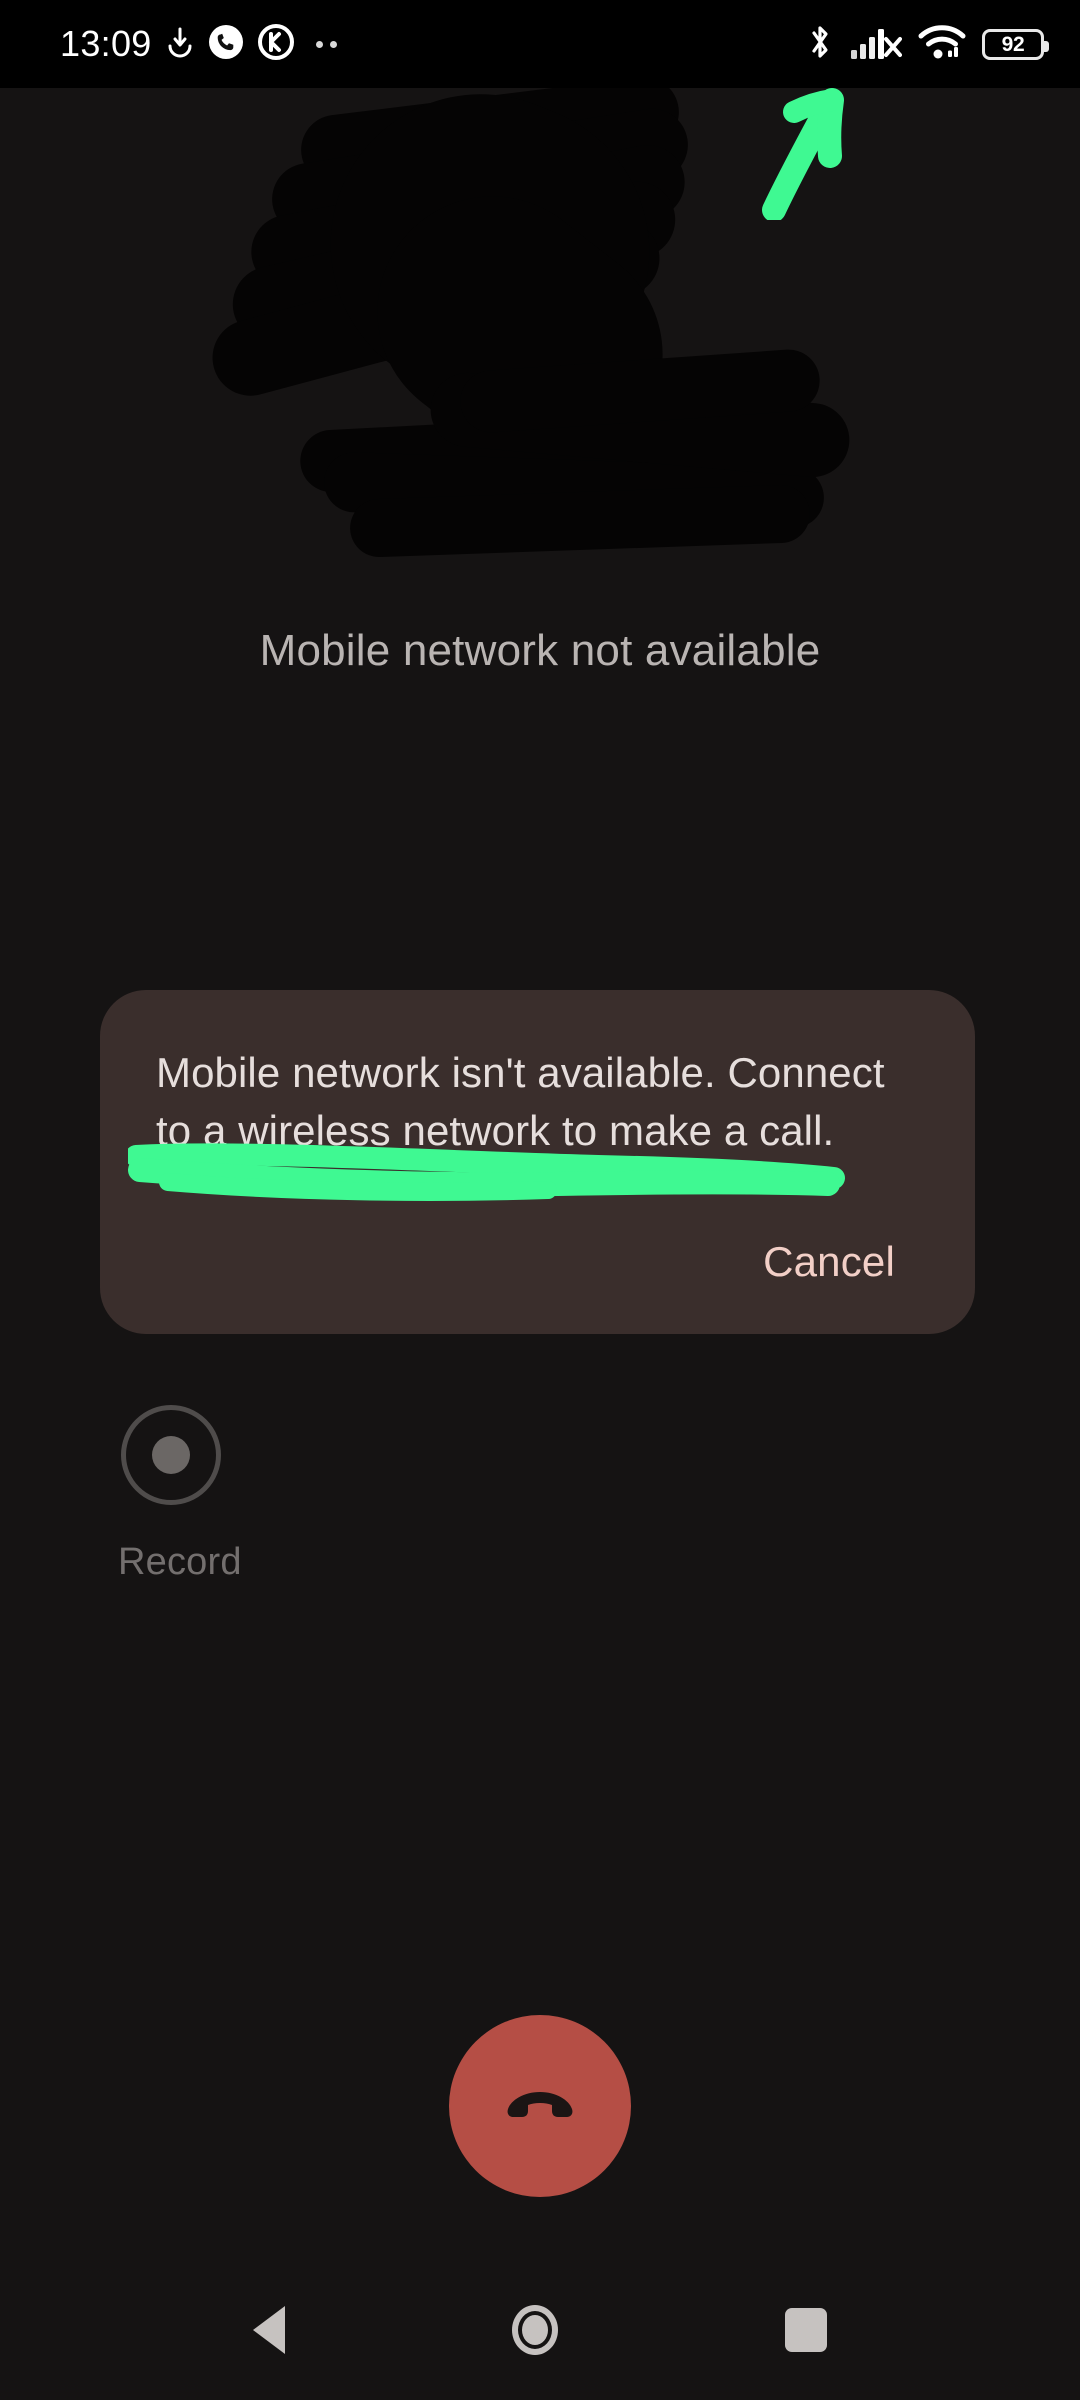  Describe the element at coordinates (106, 43) in the screenshot. I see `status-bar-clock: 13:09` at that location.